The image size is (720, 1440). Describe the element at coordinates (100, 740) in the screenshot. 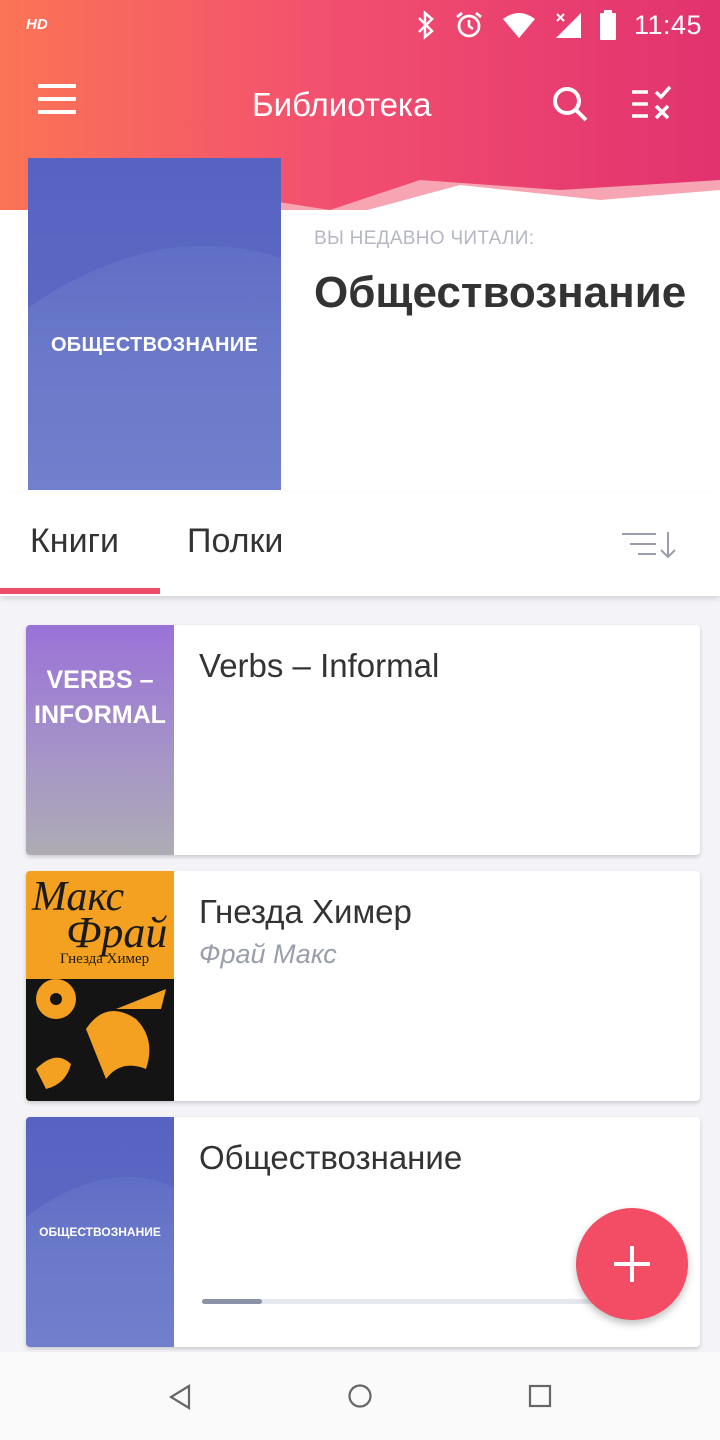

I see `book-cover: VERBS – INFORMAL` at that location.